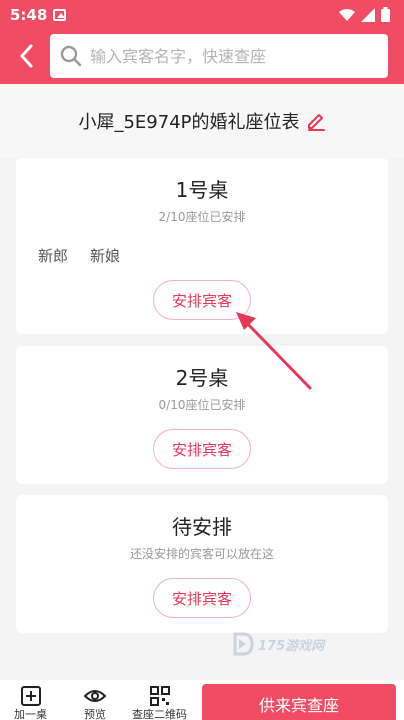  What do you see at coordinates (202, 217) in the screenshot?
I see `seat-status: 2/10座位已安排` at bounding box center [202, 217].